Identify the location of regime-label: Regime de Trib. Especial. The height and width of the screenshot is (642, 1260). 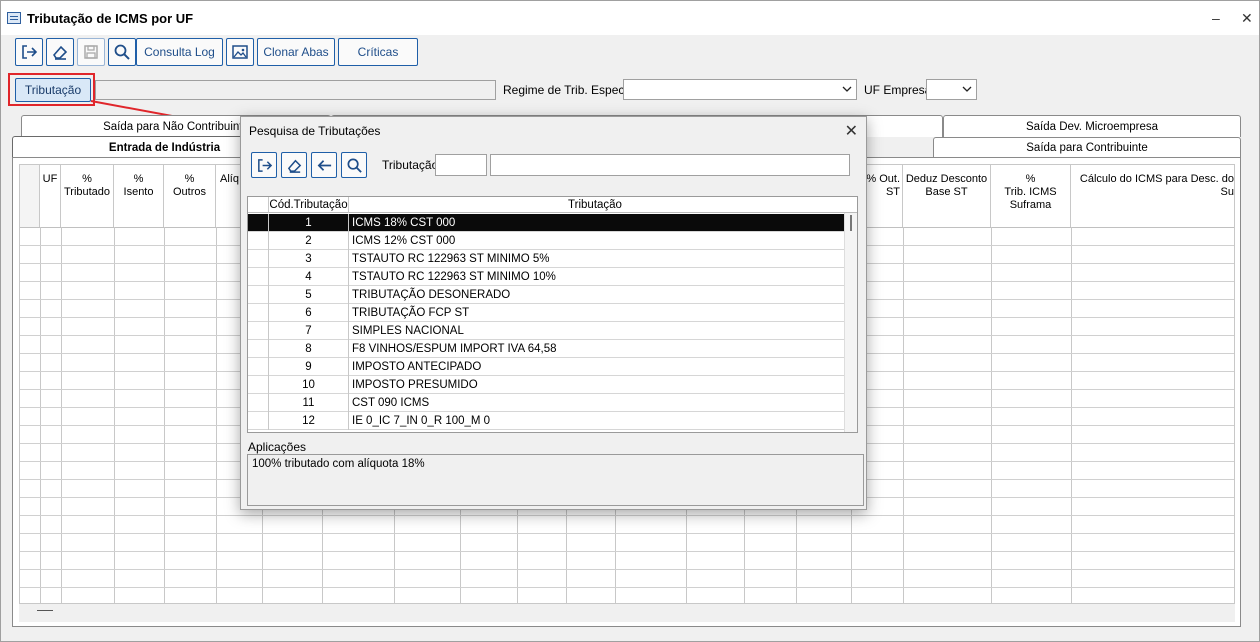
(570, 90).